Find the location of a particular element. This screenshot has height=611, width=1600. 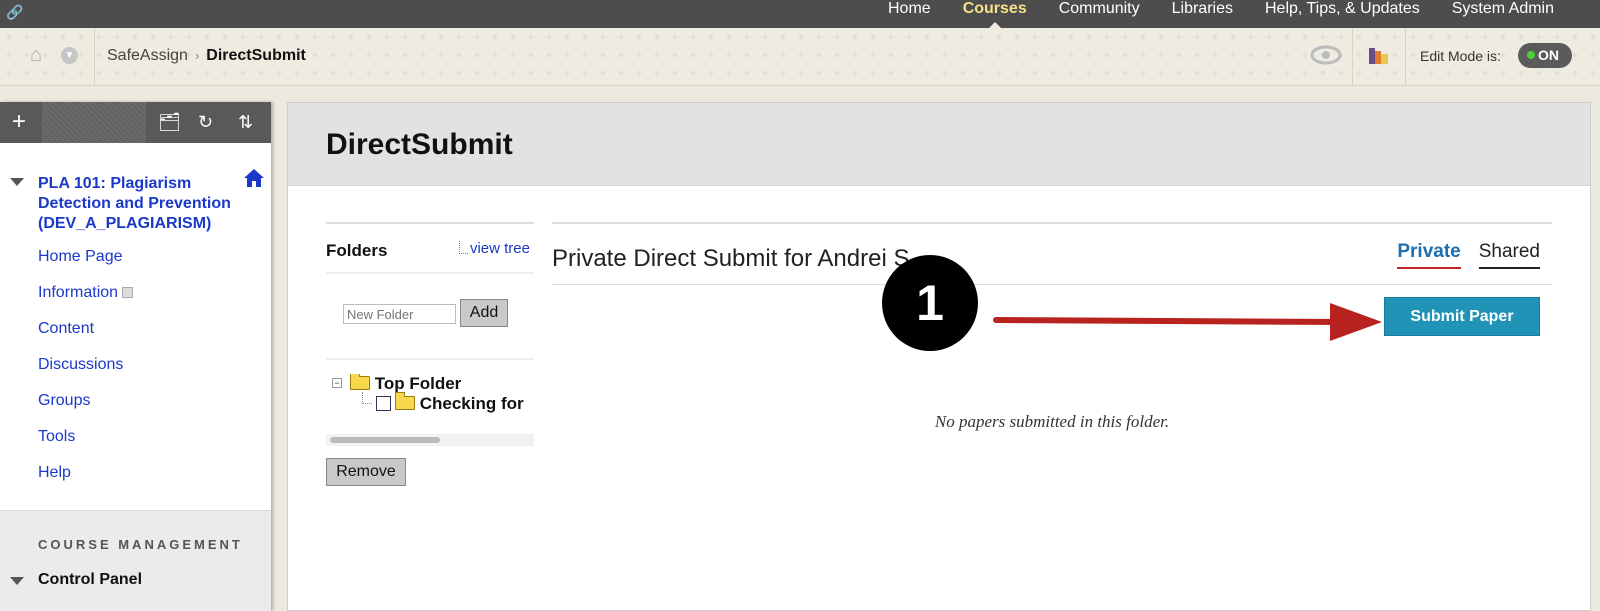

tab-shared: Shared is located at coordinates (1509, 255).